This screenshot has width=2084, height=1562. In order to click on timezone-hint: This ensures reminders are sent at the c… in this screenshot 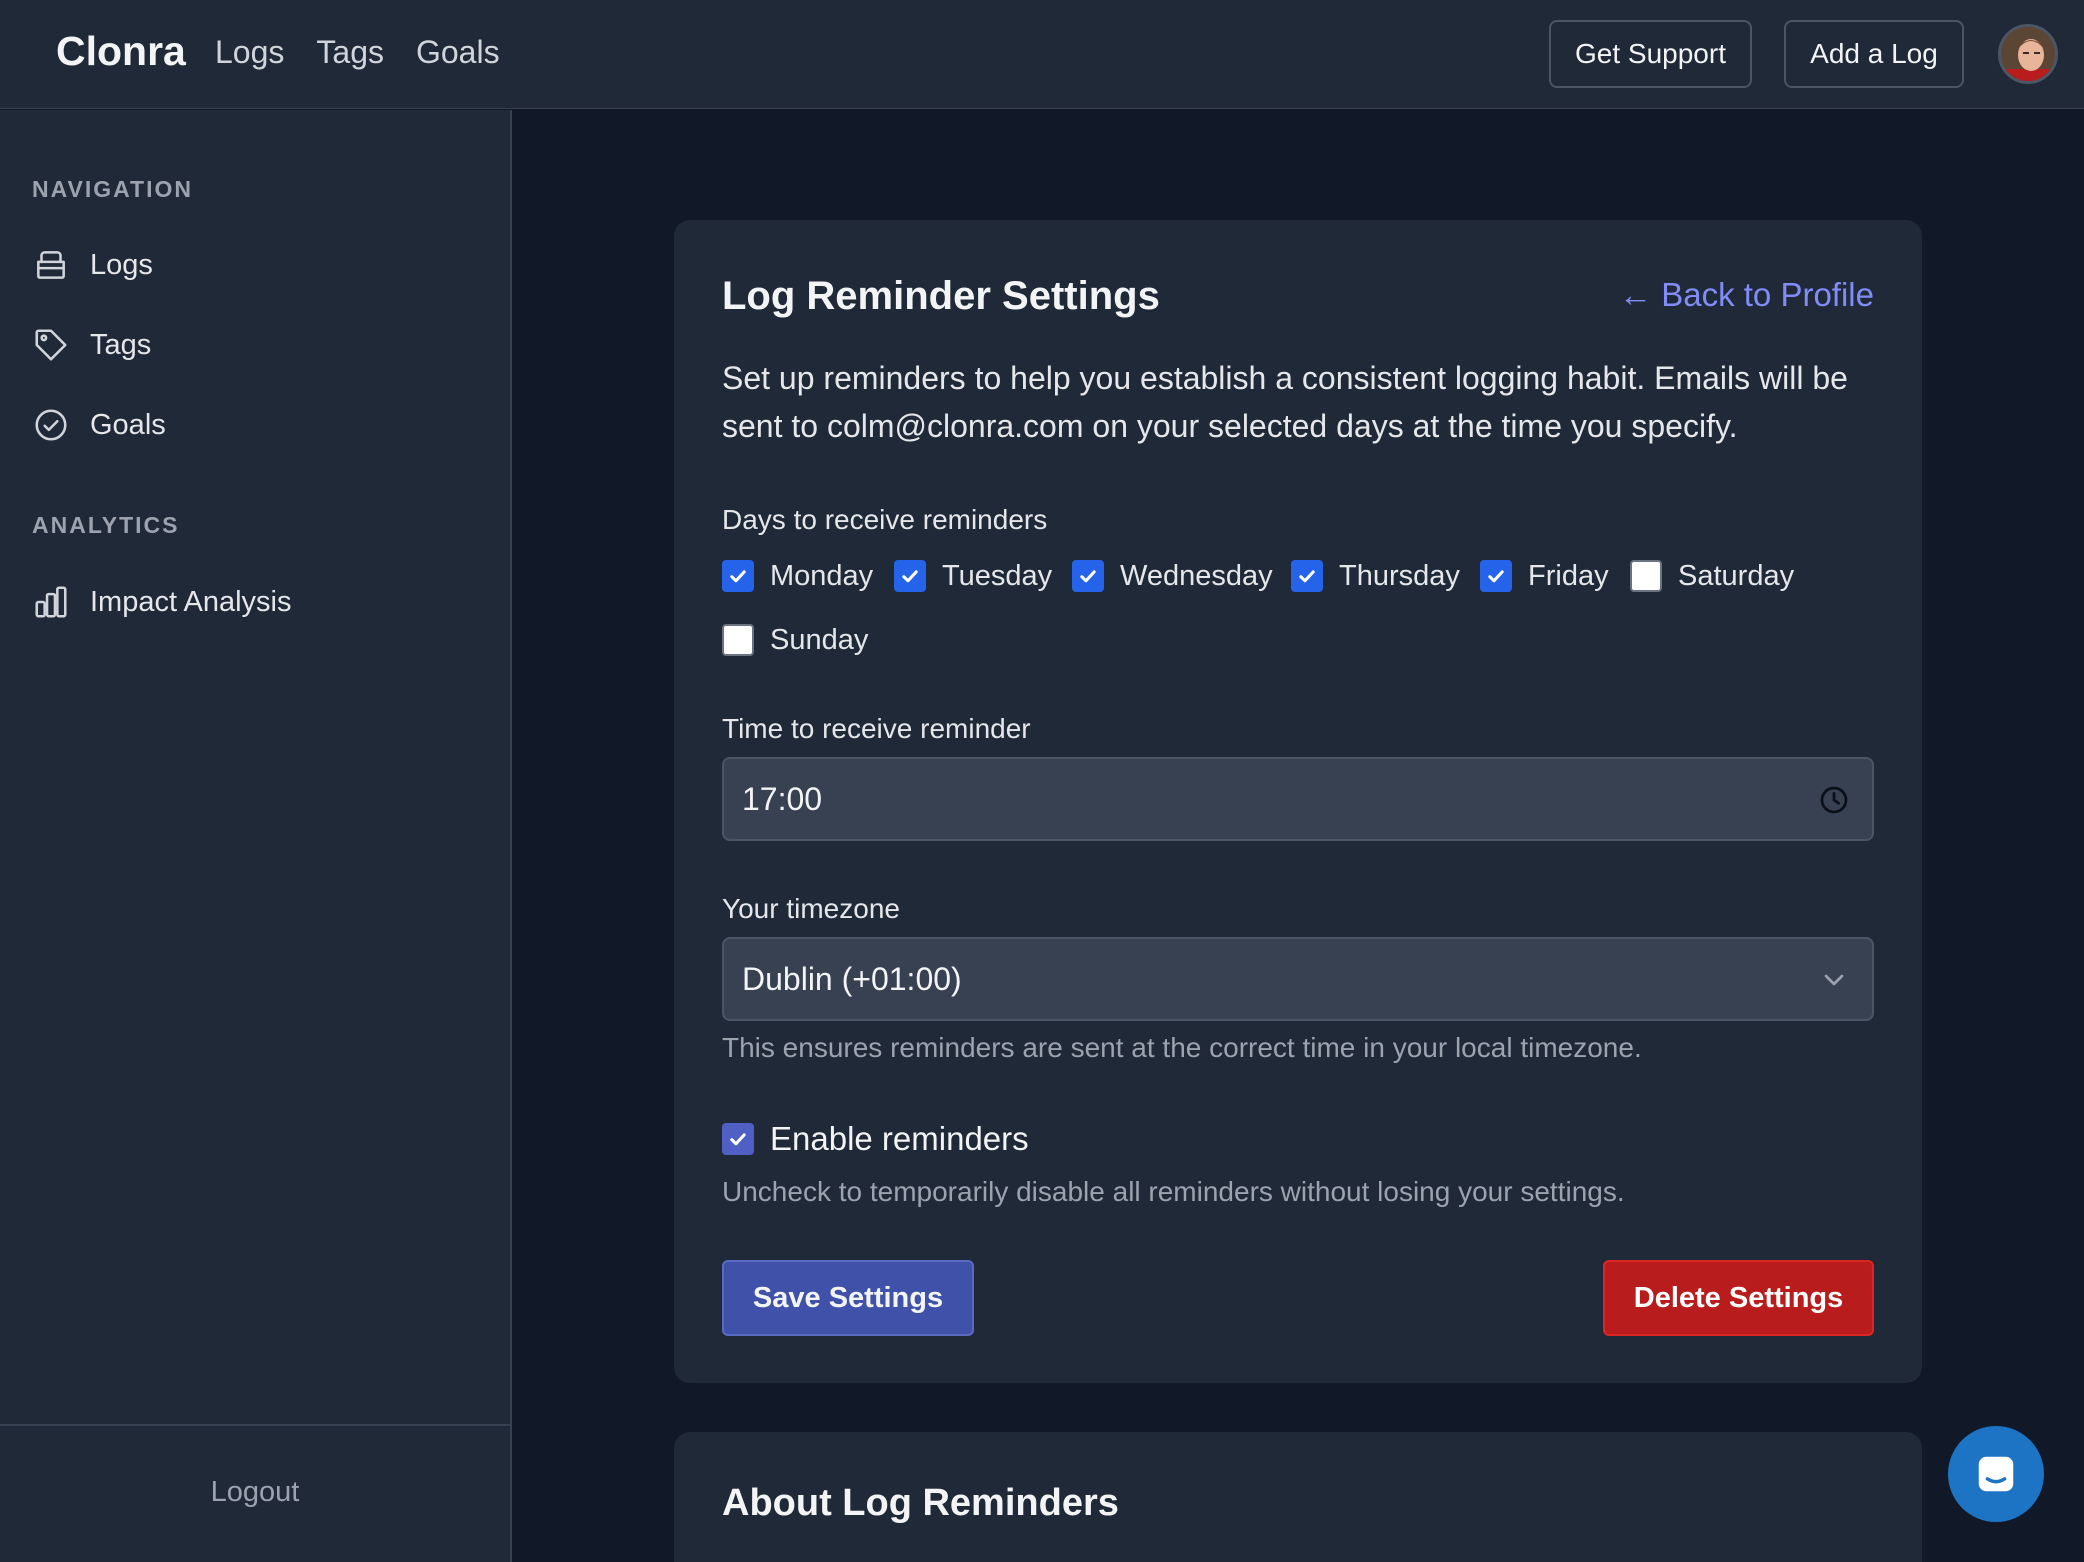, I will do `click(1182, 1047)`.